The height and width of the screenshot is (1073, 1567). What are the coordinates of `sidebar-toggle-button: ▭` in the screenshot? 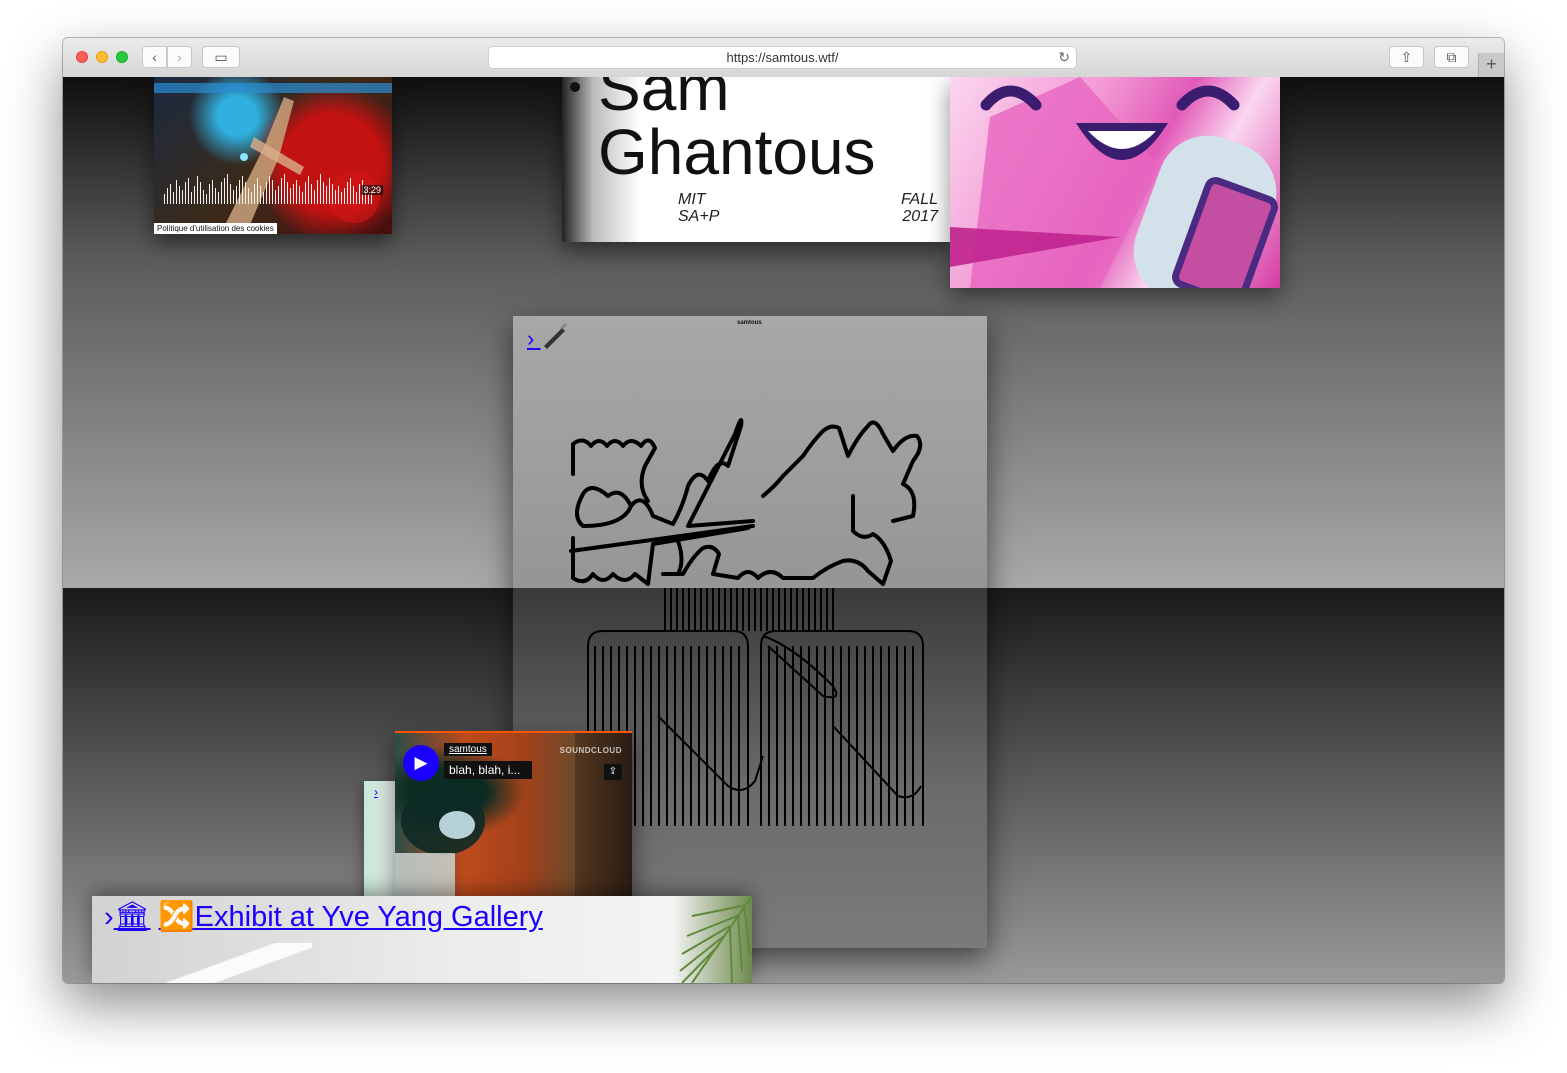 It's located at (221, 57).